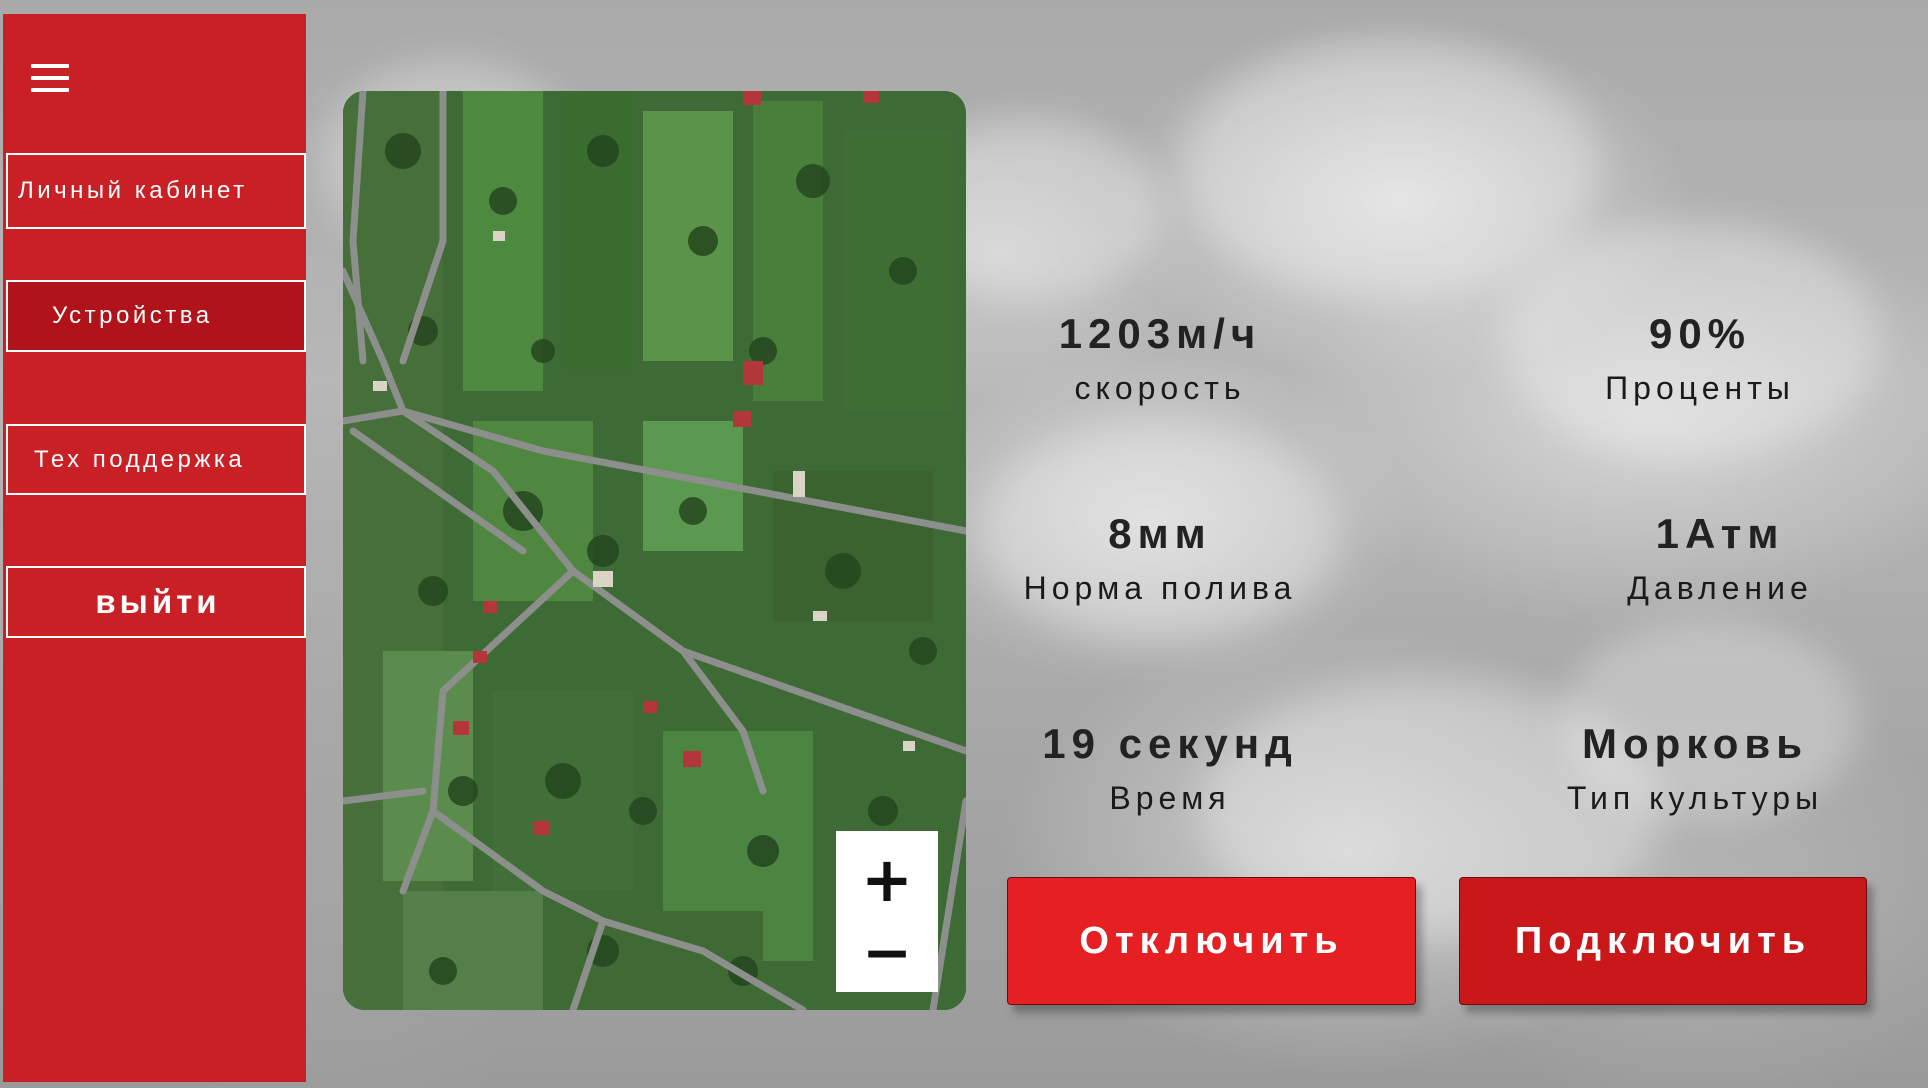 The height and width of the screenshot is (1088, 1928). Describe the element at coordinates (1160, 388) in the screenshot. I see `stat-label: скорость` at that location.